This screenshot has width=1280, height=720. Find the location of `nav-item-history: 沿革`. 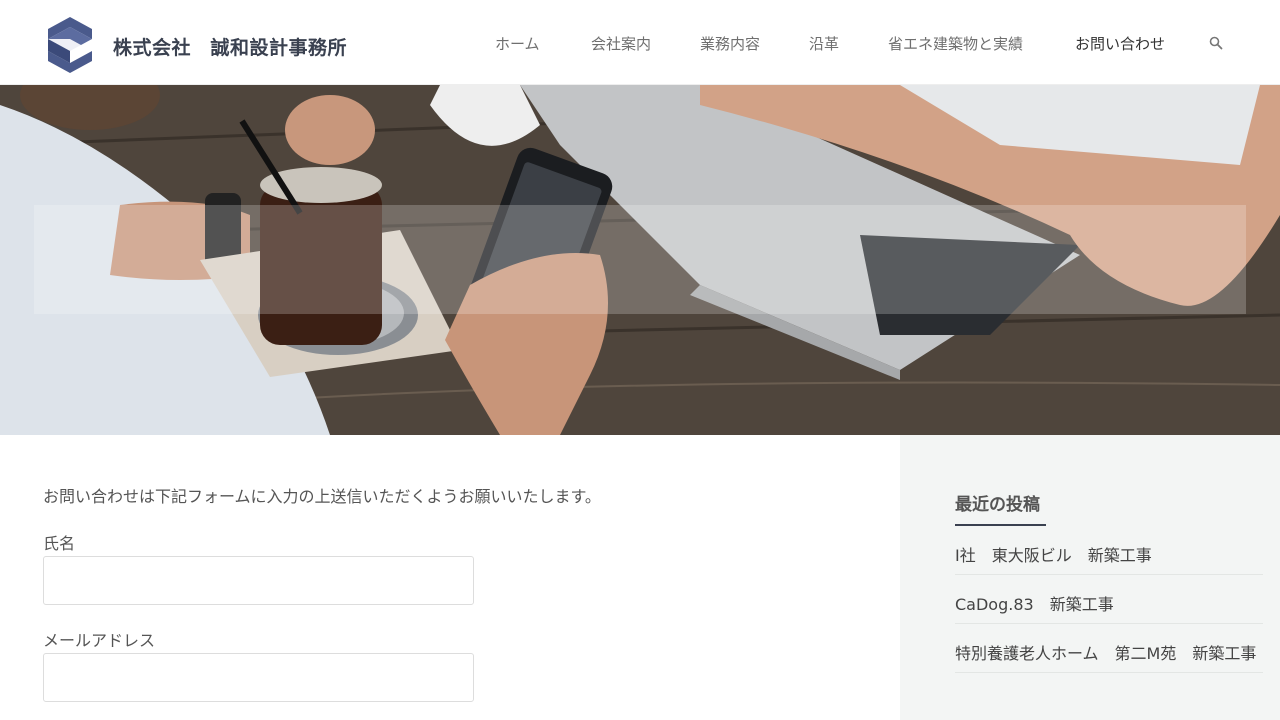

nav-item-history: 沿革 is located at coordinates (824, 43).